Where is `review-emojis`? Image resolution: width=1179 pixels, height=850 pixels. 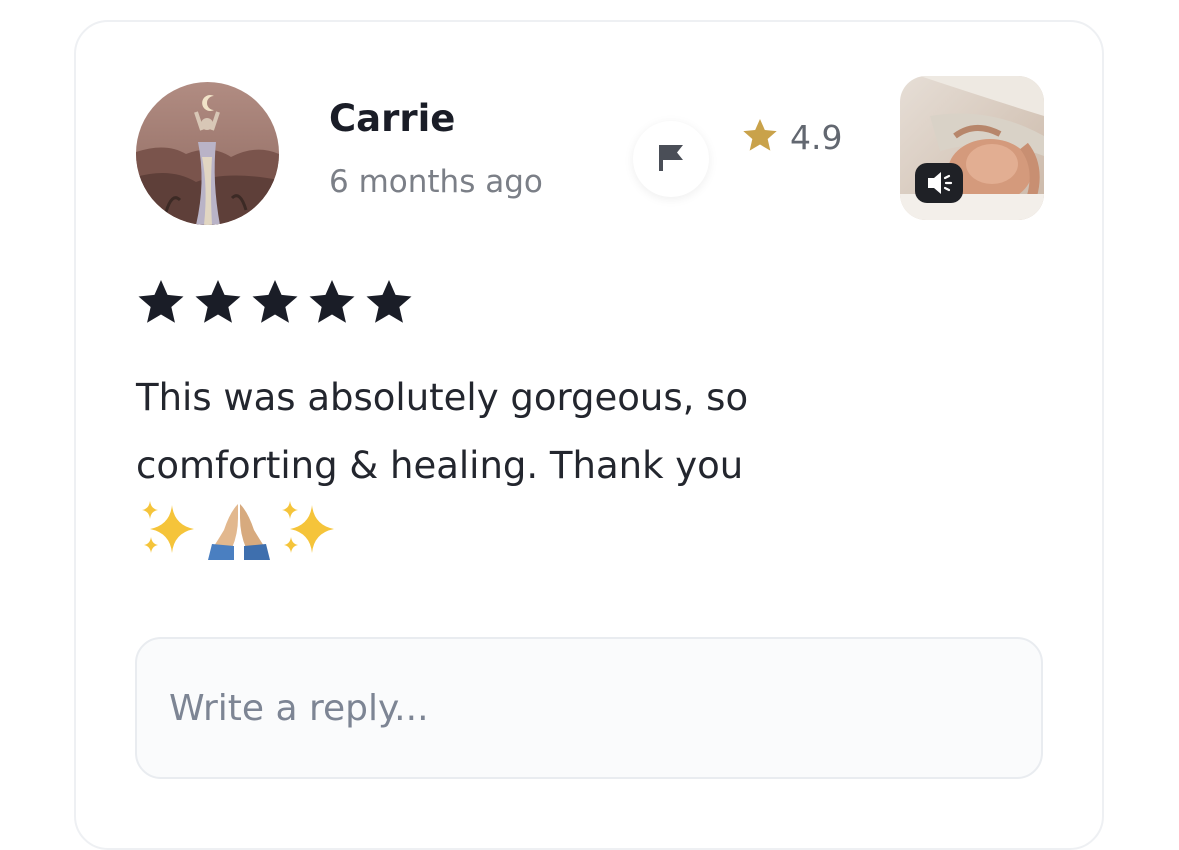 review-emojis is located at coordinates (239, 531).